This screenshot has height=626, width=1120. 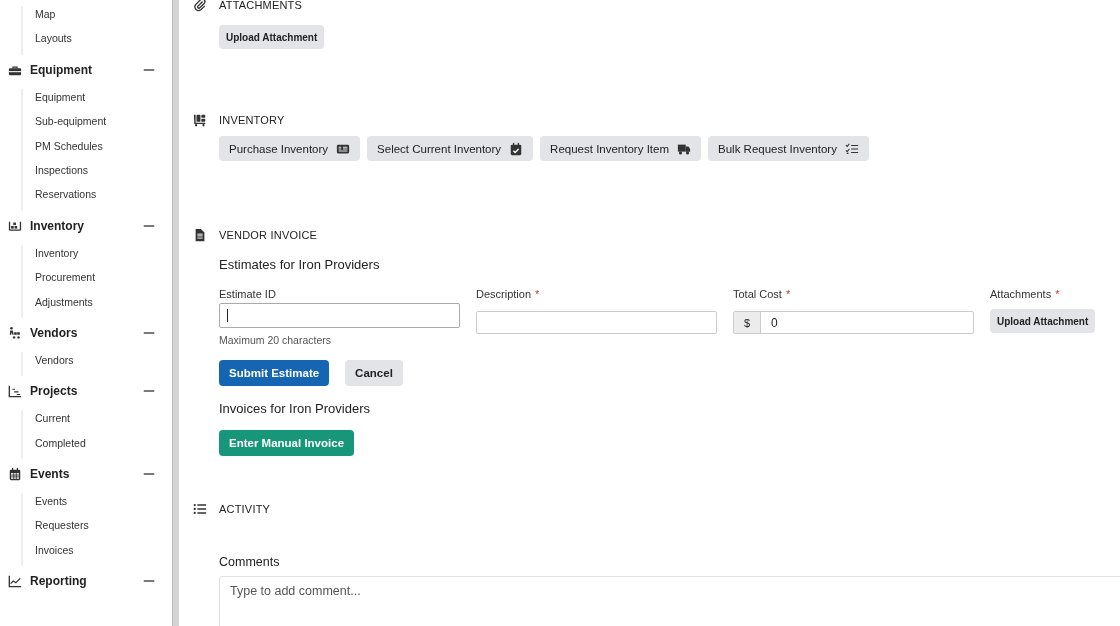 What do you see at coordinates (86, 332) in the screenshot?
I see `sidebar-group: Vendors` at bounding box center [86, 332].